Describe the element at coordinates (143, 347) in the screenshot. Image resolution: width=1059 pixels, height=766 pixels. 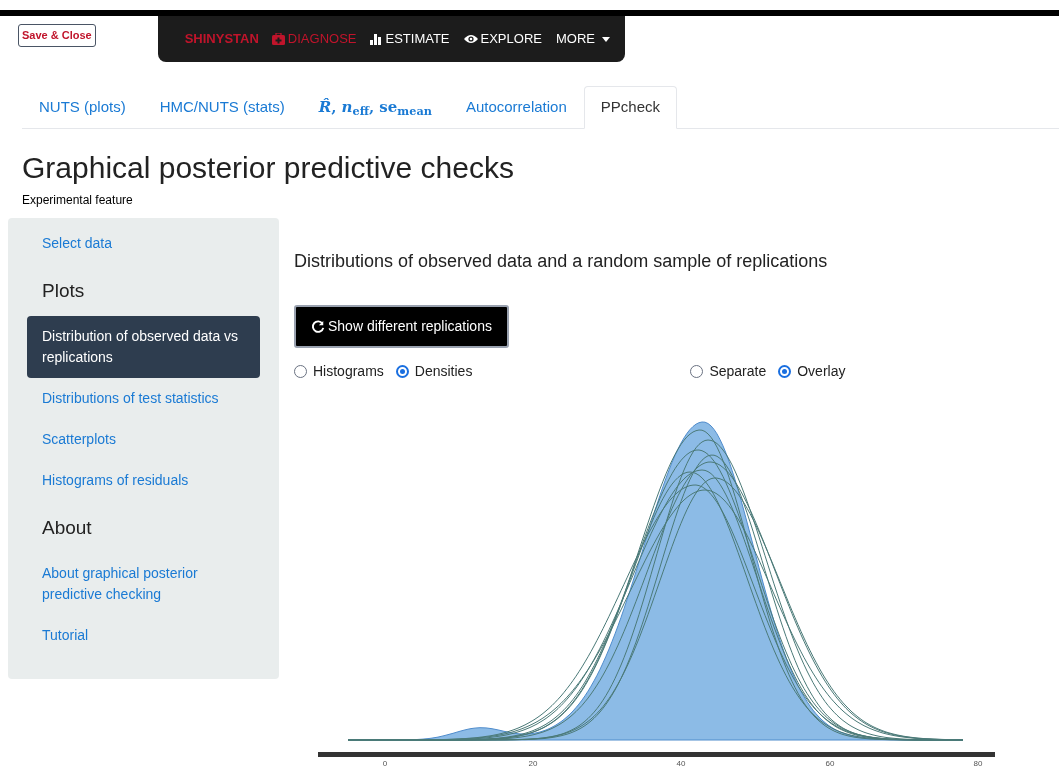
I see `sidebar-link: Distribution of observed data vs replications` at that location.